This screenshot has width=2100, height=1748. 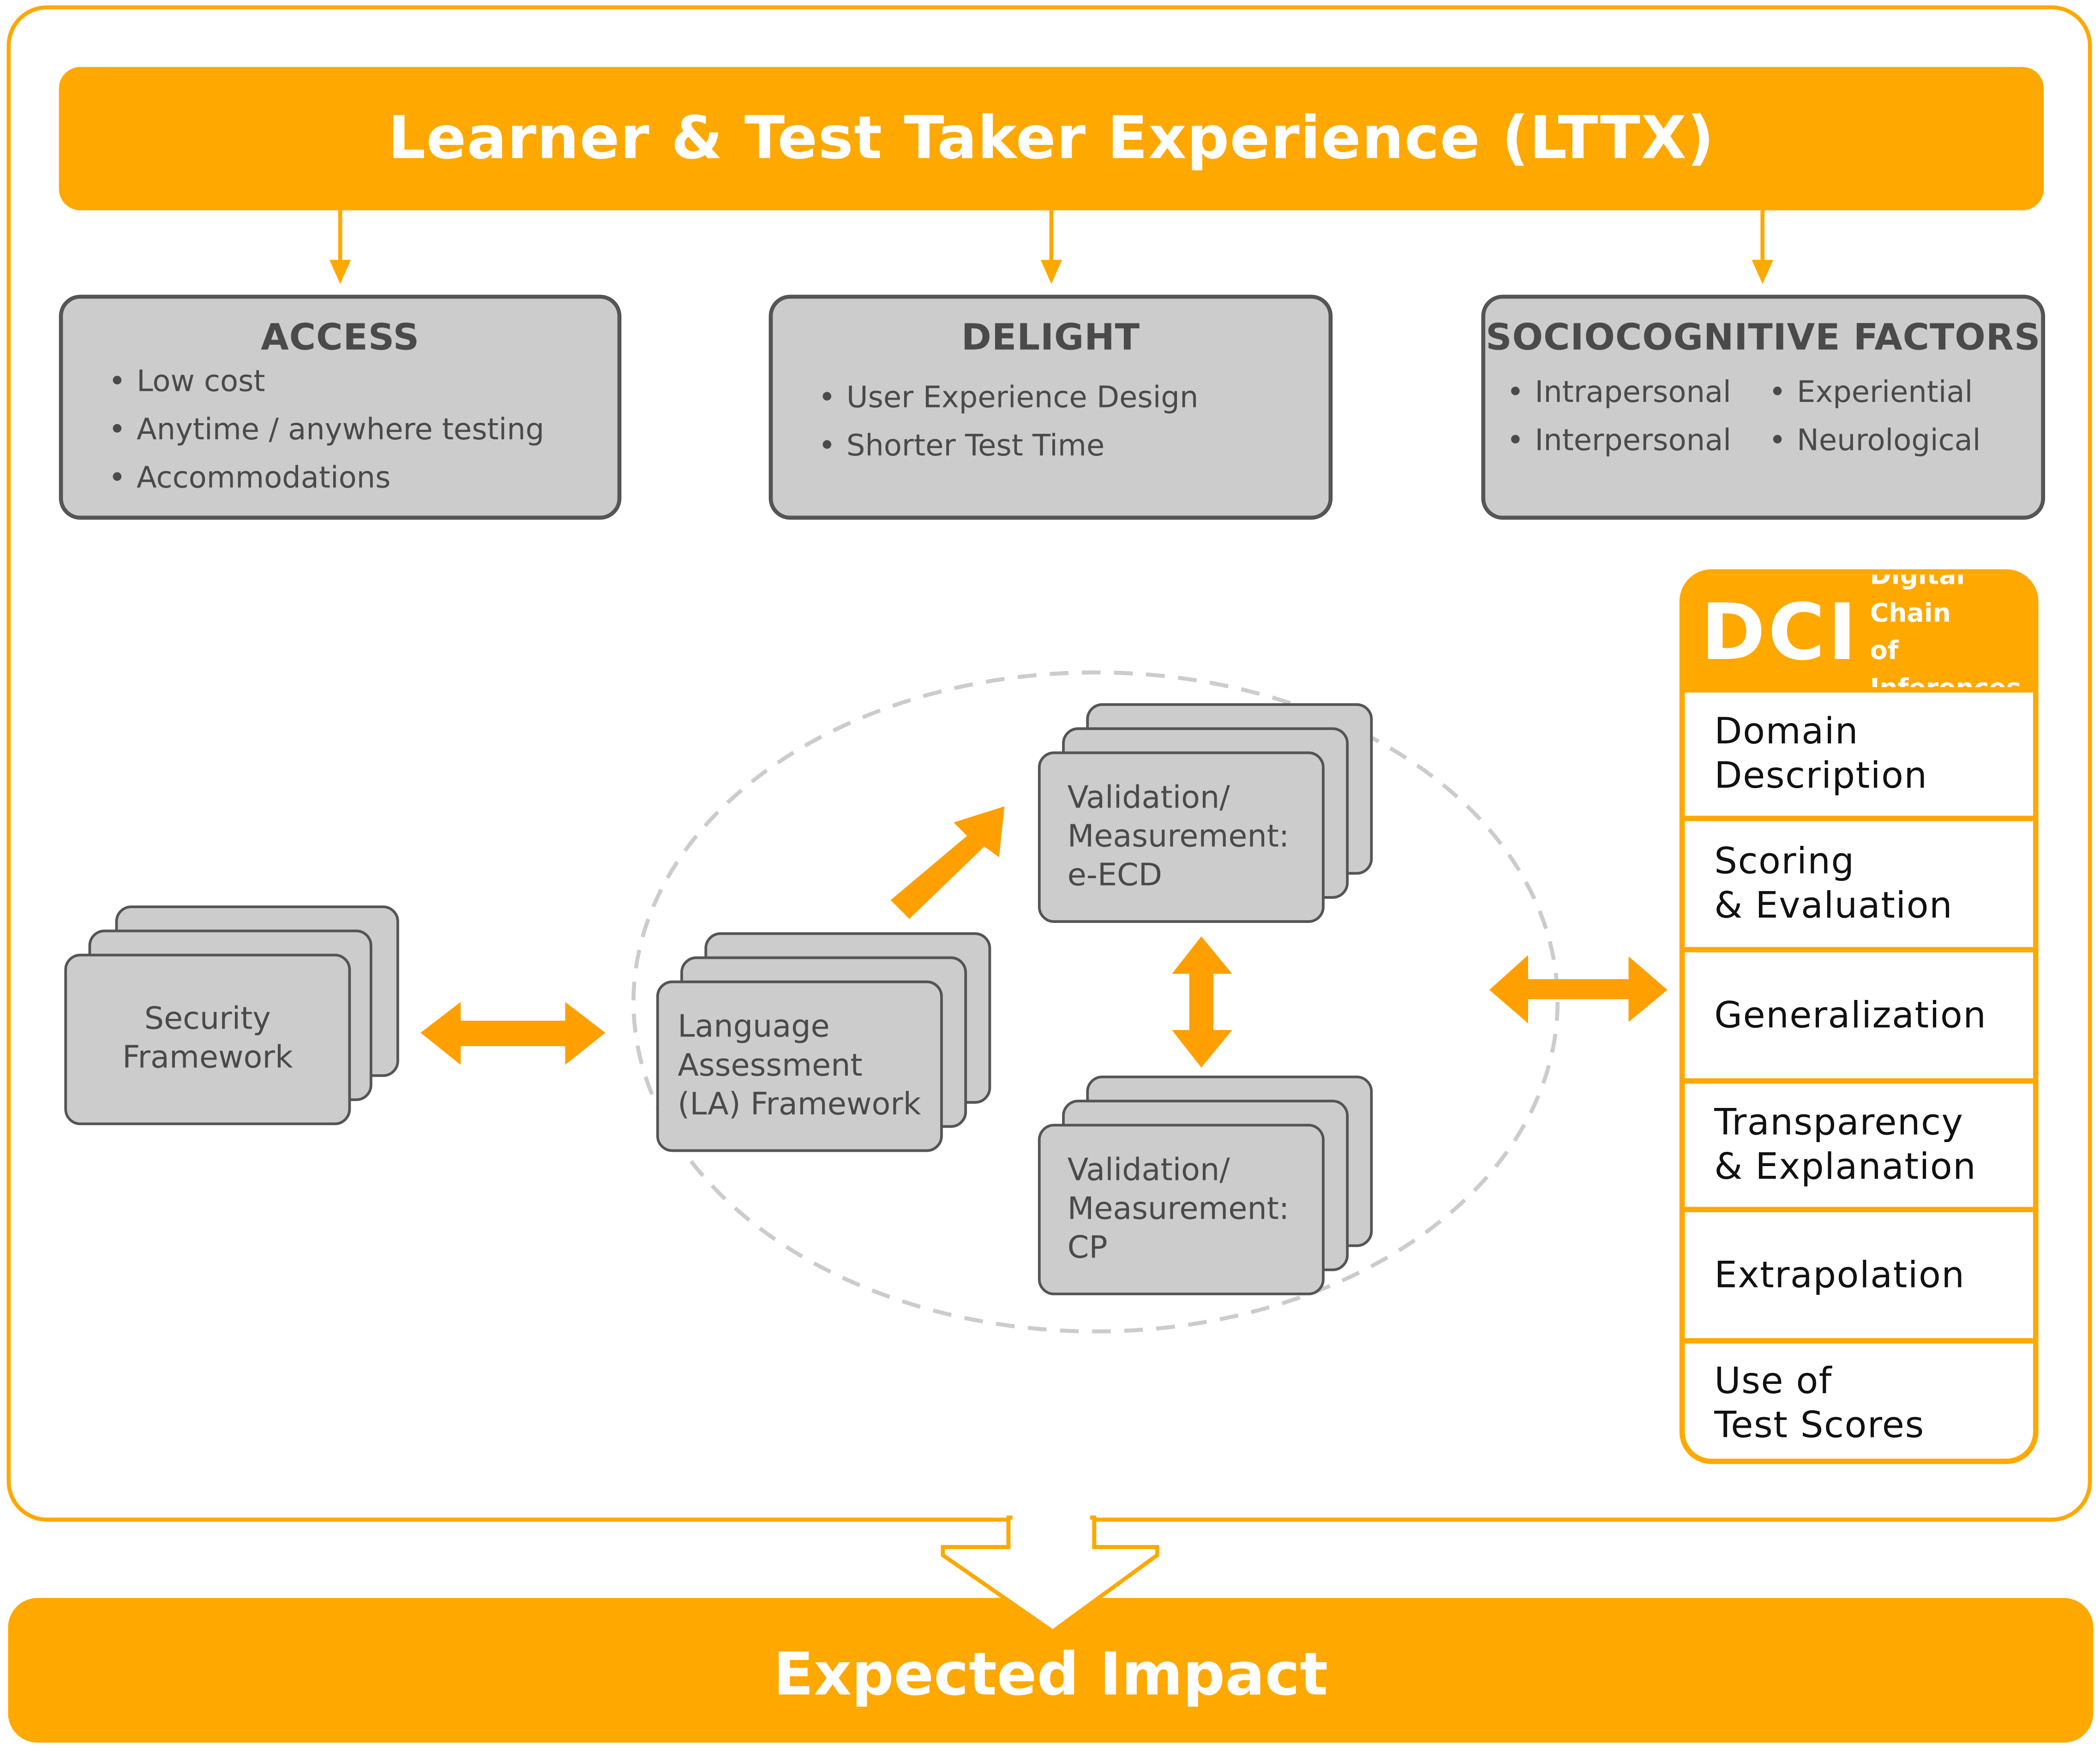 I want to click on impact-arrow-head, so click(x=1050, y=1574).